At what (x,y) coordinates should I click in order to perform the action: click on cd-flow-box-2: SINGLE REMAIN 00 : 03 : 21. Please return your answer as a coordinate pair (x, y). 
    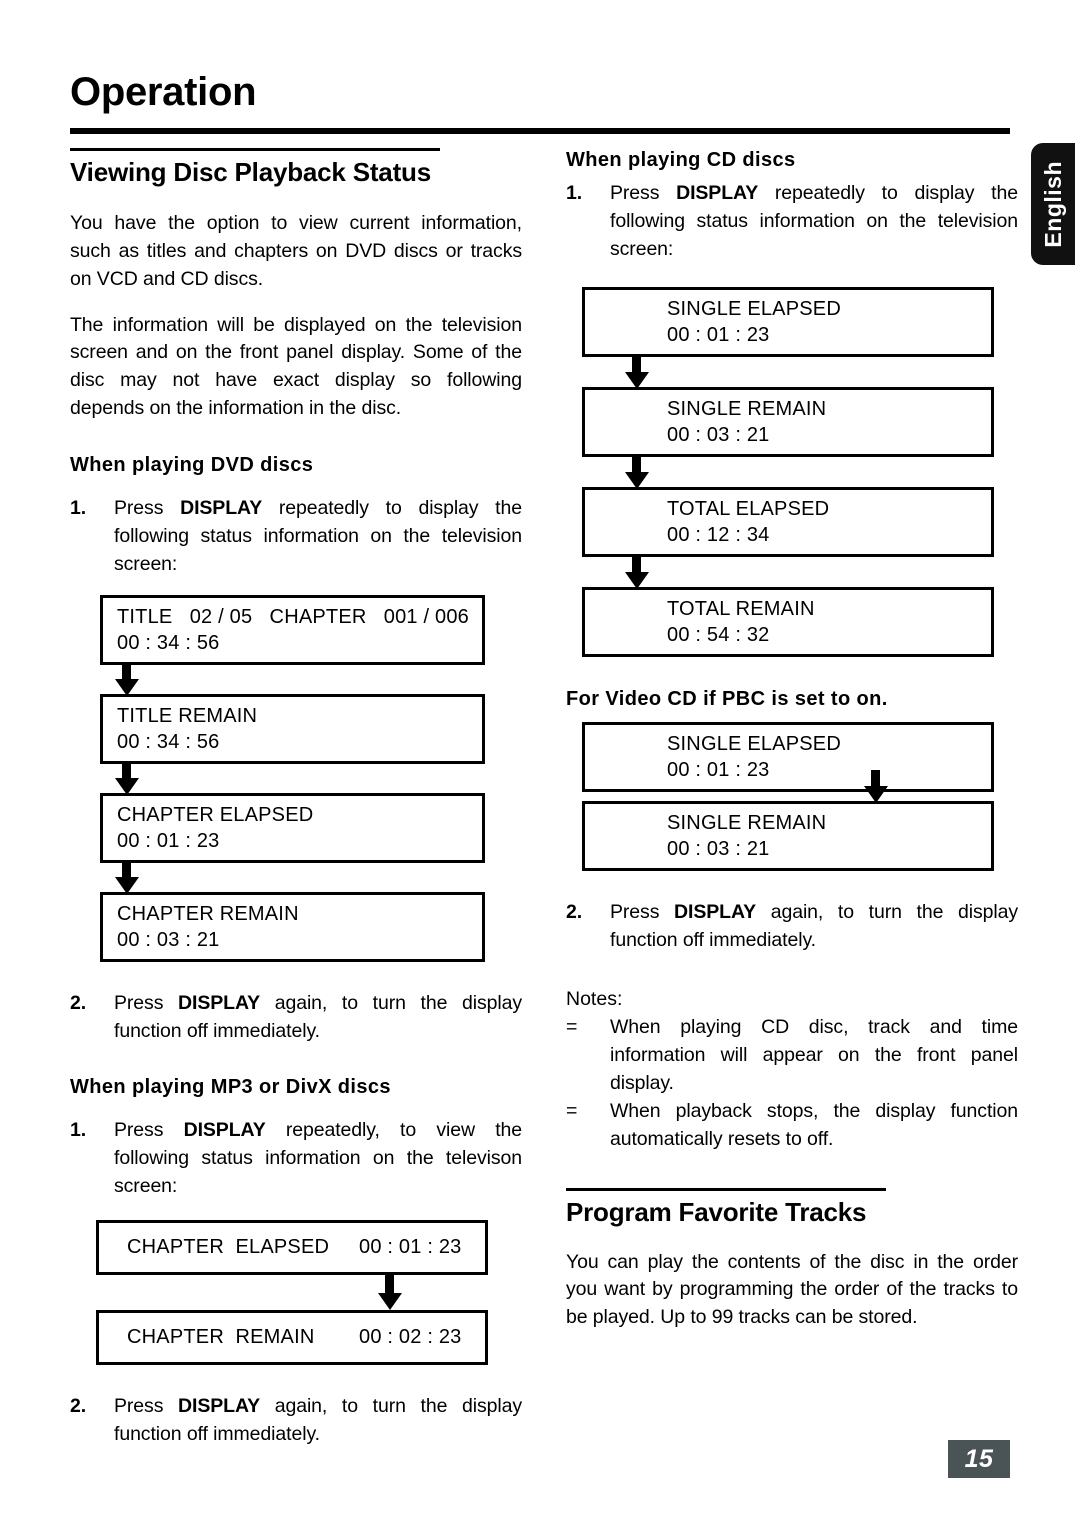
    Looking at the image, I should click on (788, 421).